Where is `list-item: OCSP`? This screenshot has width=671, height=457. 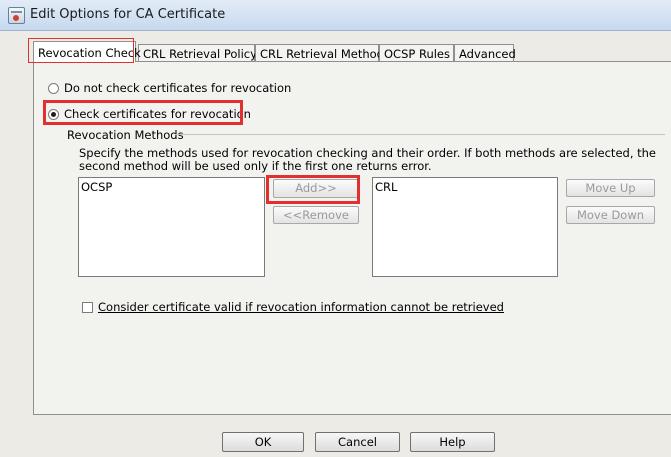
list-item: OCSP is located at coordinates (171, 187).